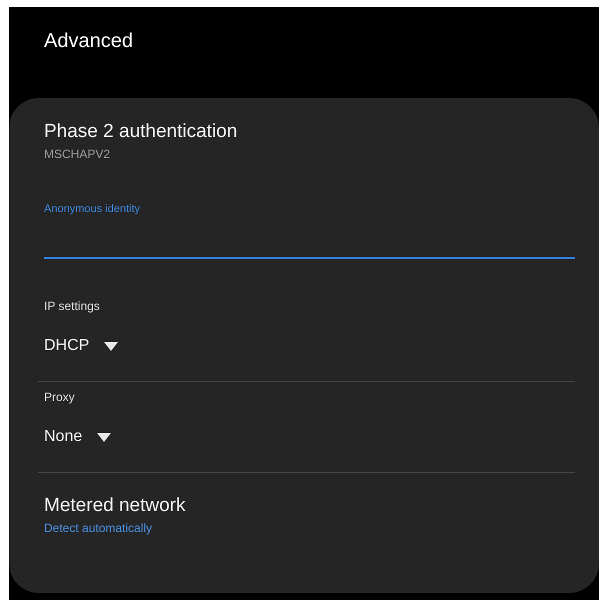  What do you see at coordinates (98, 528) in the screenshot?
I see `preference-summary: Detect automatically` at bounding box center [98, 528].